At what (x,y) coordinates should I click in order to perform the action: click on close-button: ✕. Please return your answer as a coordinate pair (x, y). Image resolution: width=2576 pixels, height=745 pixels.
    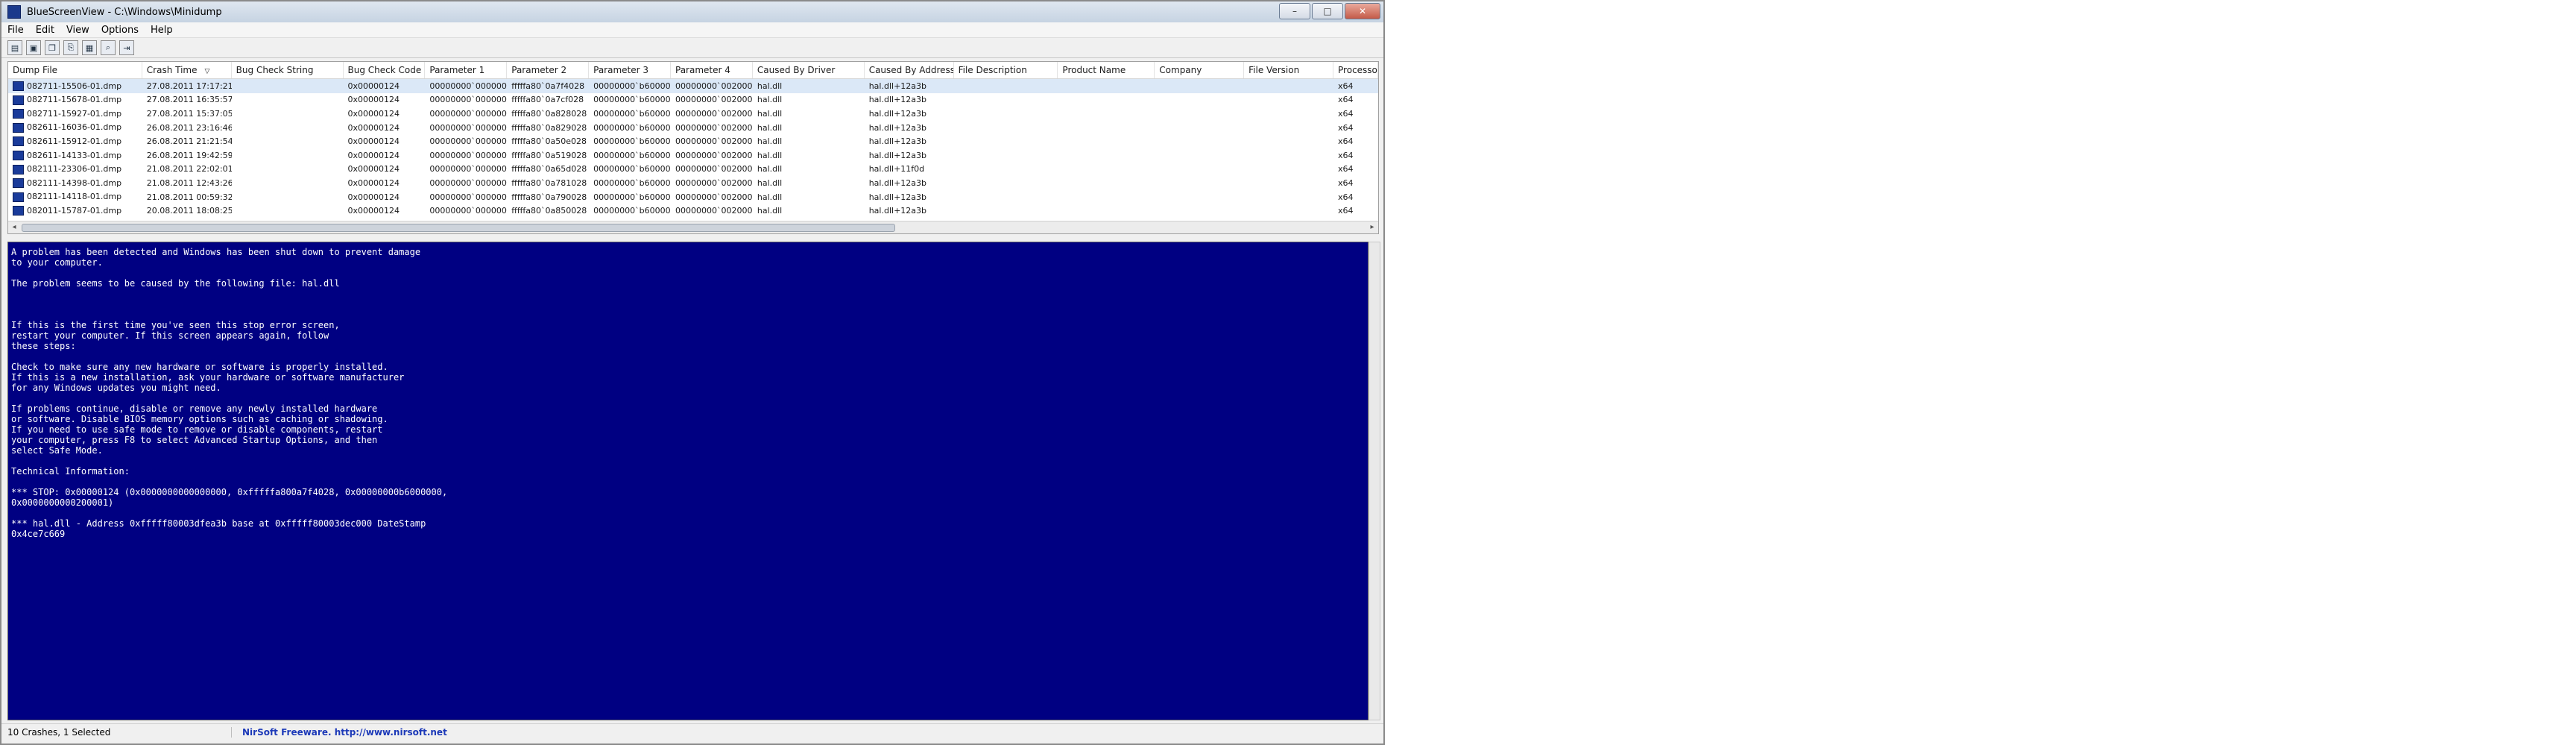
    Looking at the image, I should click on (1362, 11).